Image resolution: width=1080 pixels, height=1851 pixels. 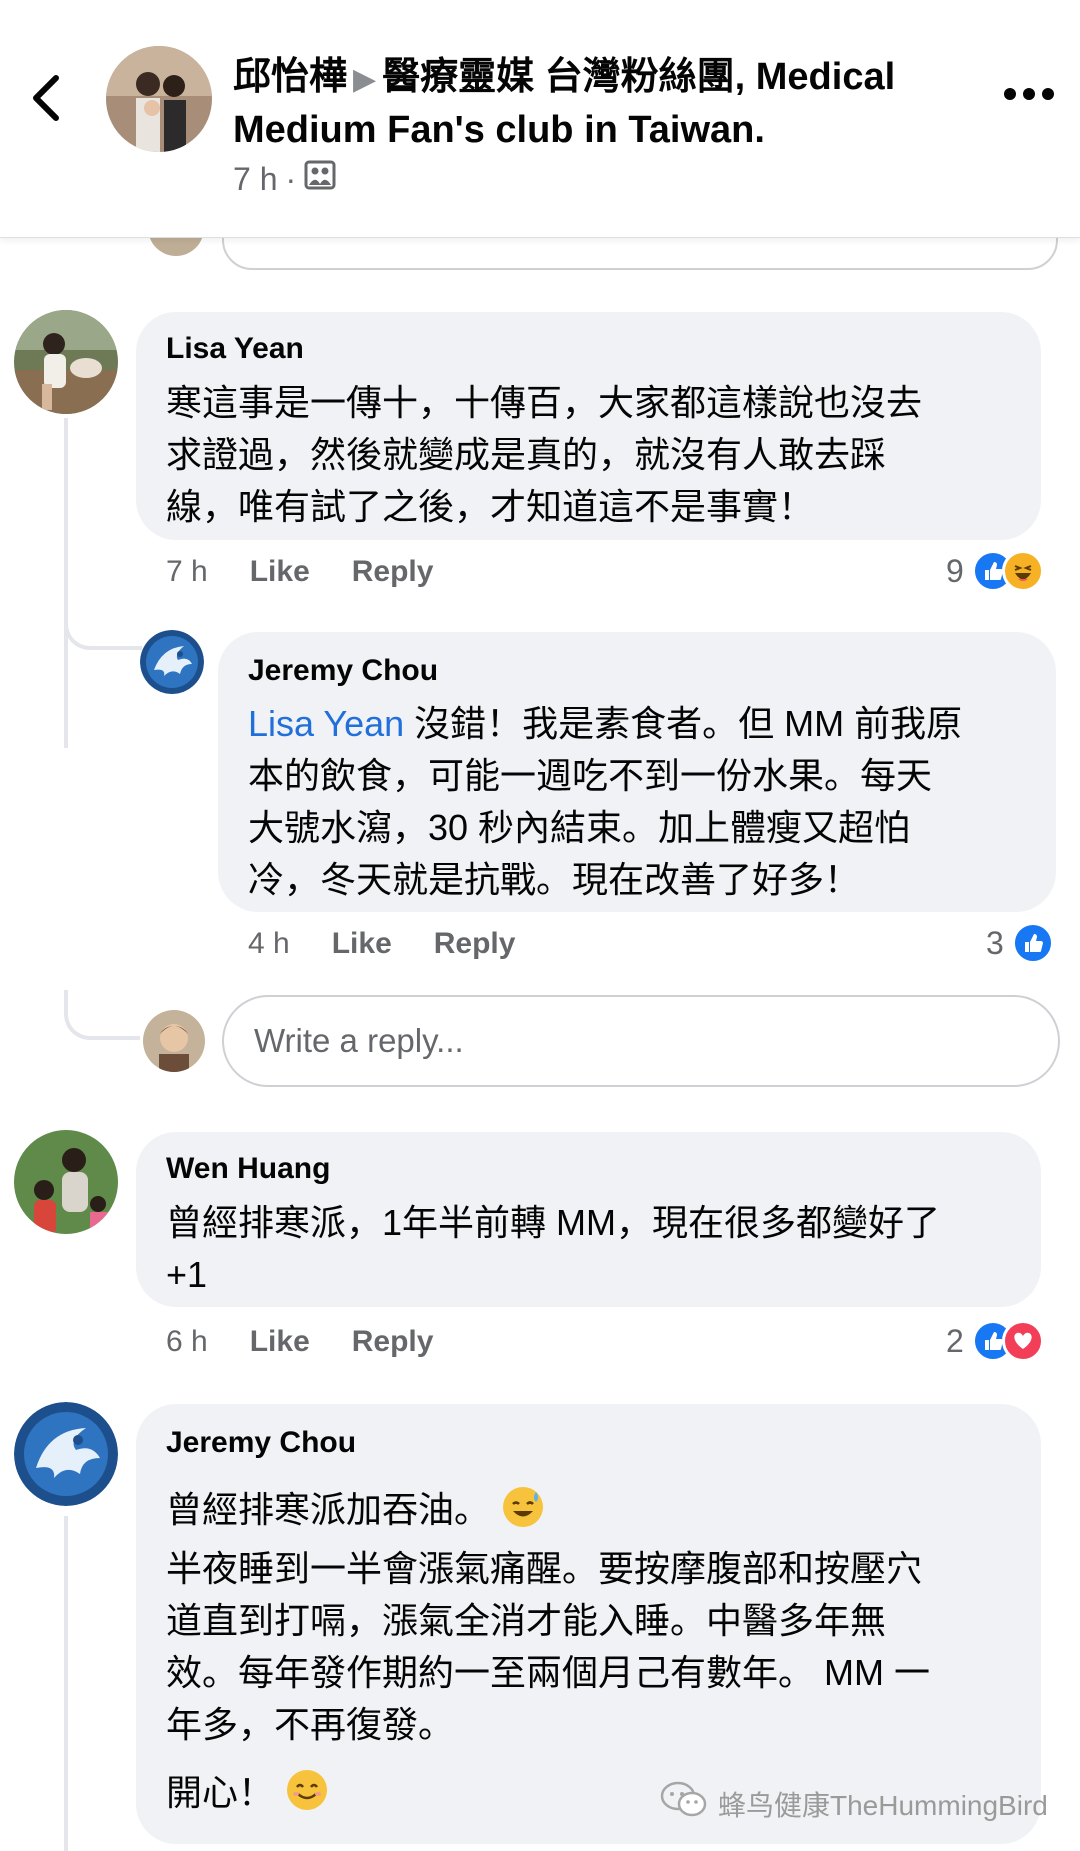 What do you see at coordinates (187, 572) in the screenshot?
I see `comment-time: 7 h` at bounding box center [187, 572].